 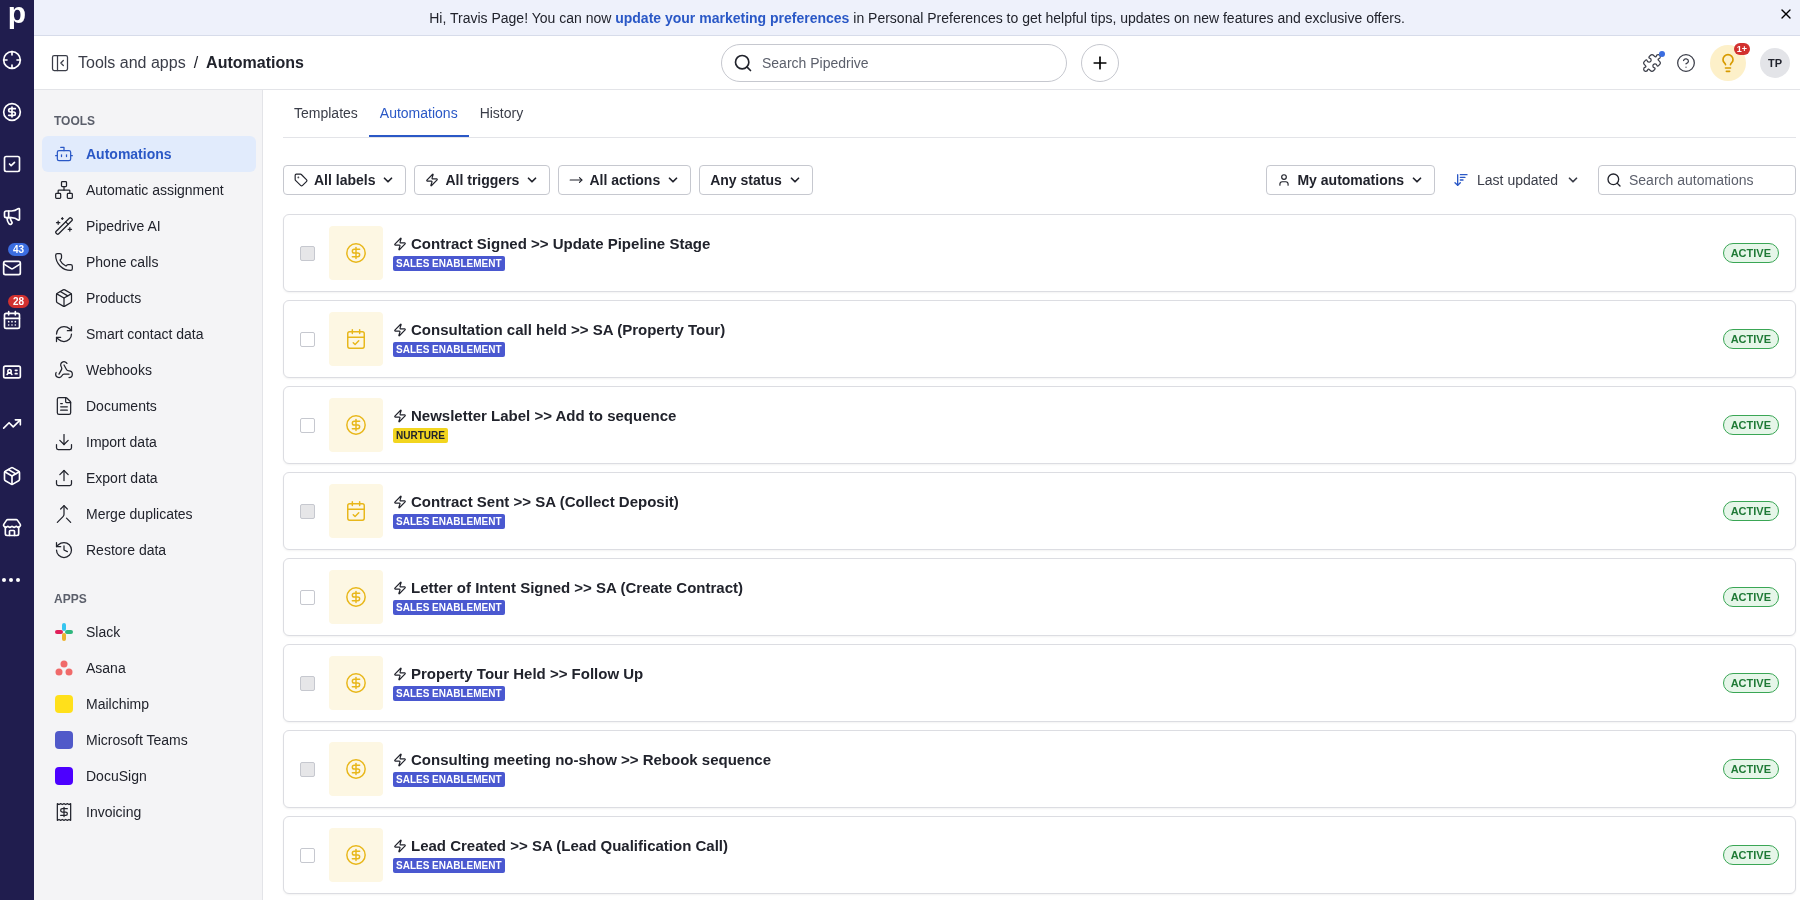 I want to click on sort-dropdown: Last updated, so click(x=1516, y=180).